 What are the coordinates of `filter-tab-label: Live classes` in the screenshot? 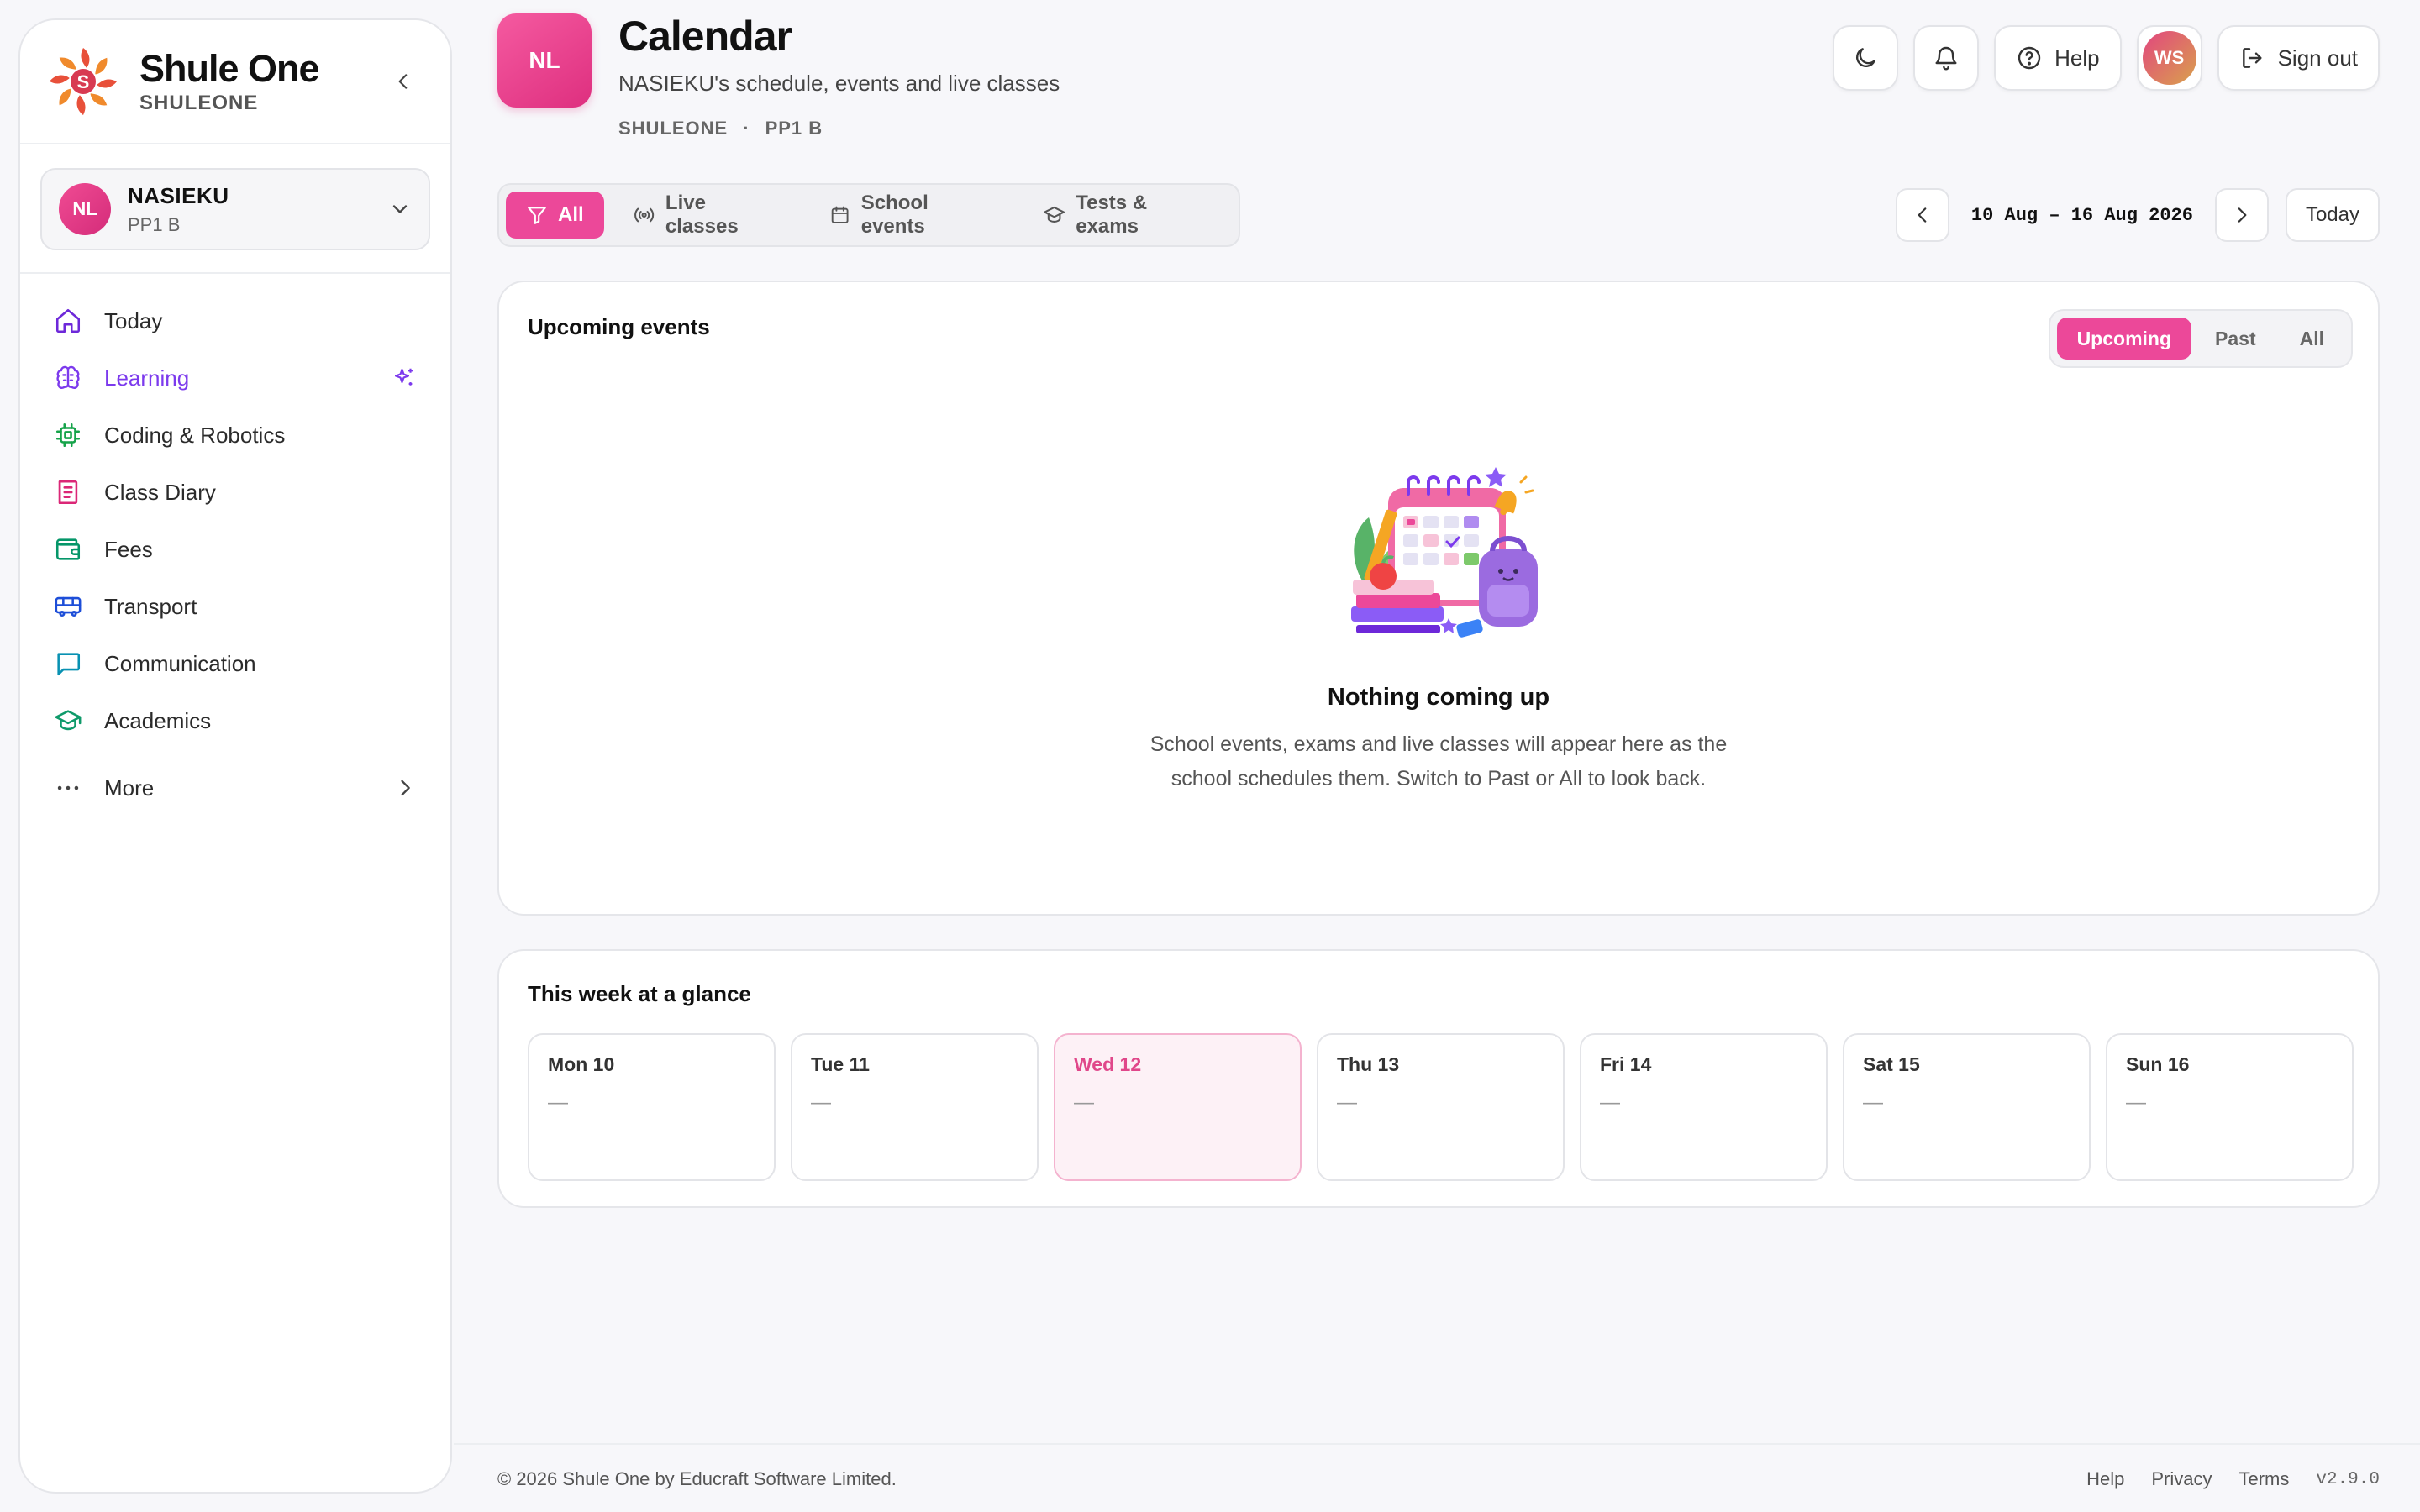 It's located at (702, 215).